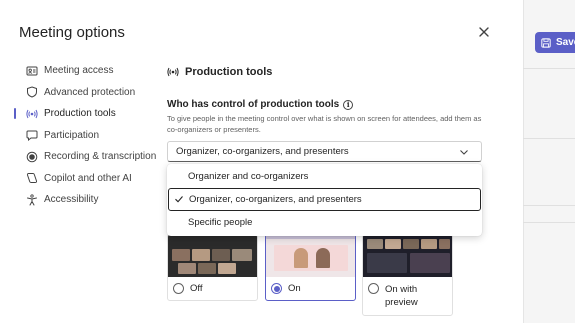 The image size is (575, 323). I want to click on view-card-label: On, so click(294, 288).